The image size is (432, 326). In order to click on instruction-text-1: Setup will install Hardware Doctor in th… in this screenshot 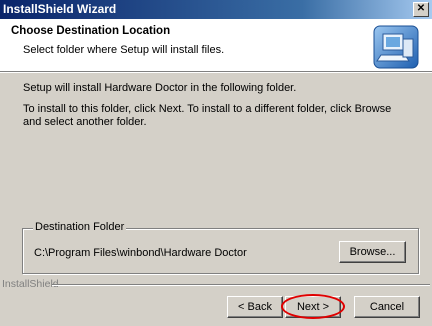, I will do `click(160, 88)`.